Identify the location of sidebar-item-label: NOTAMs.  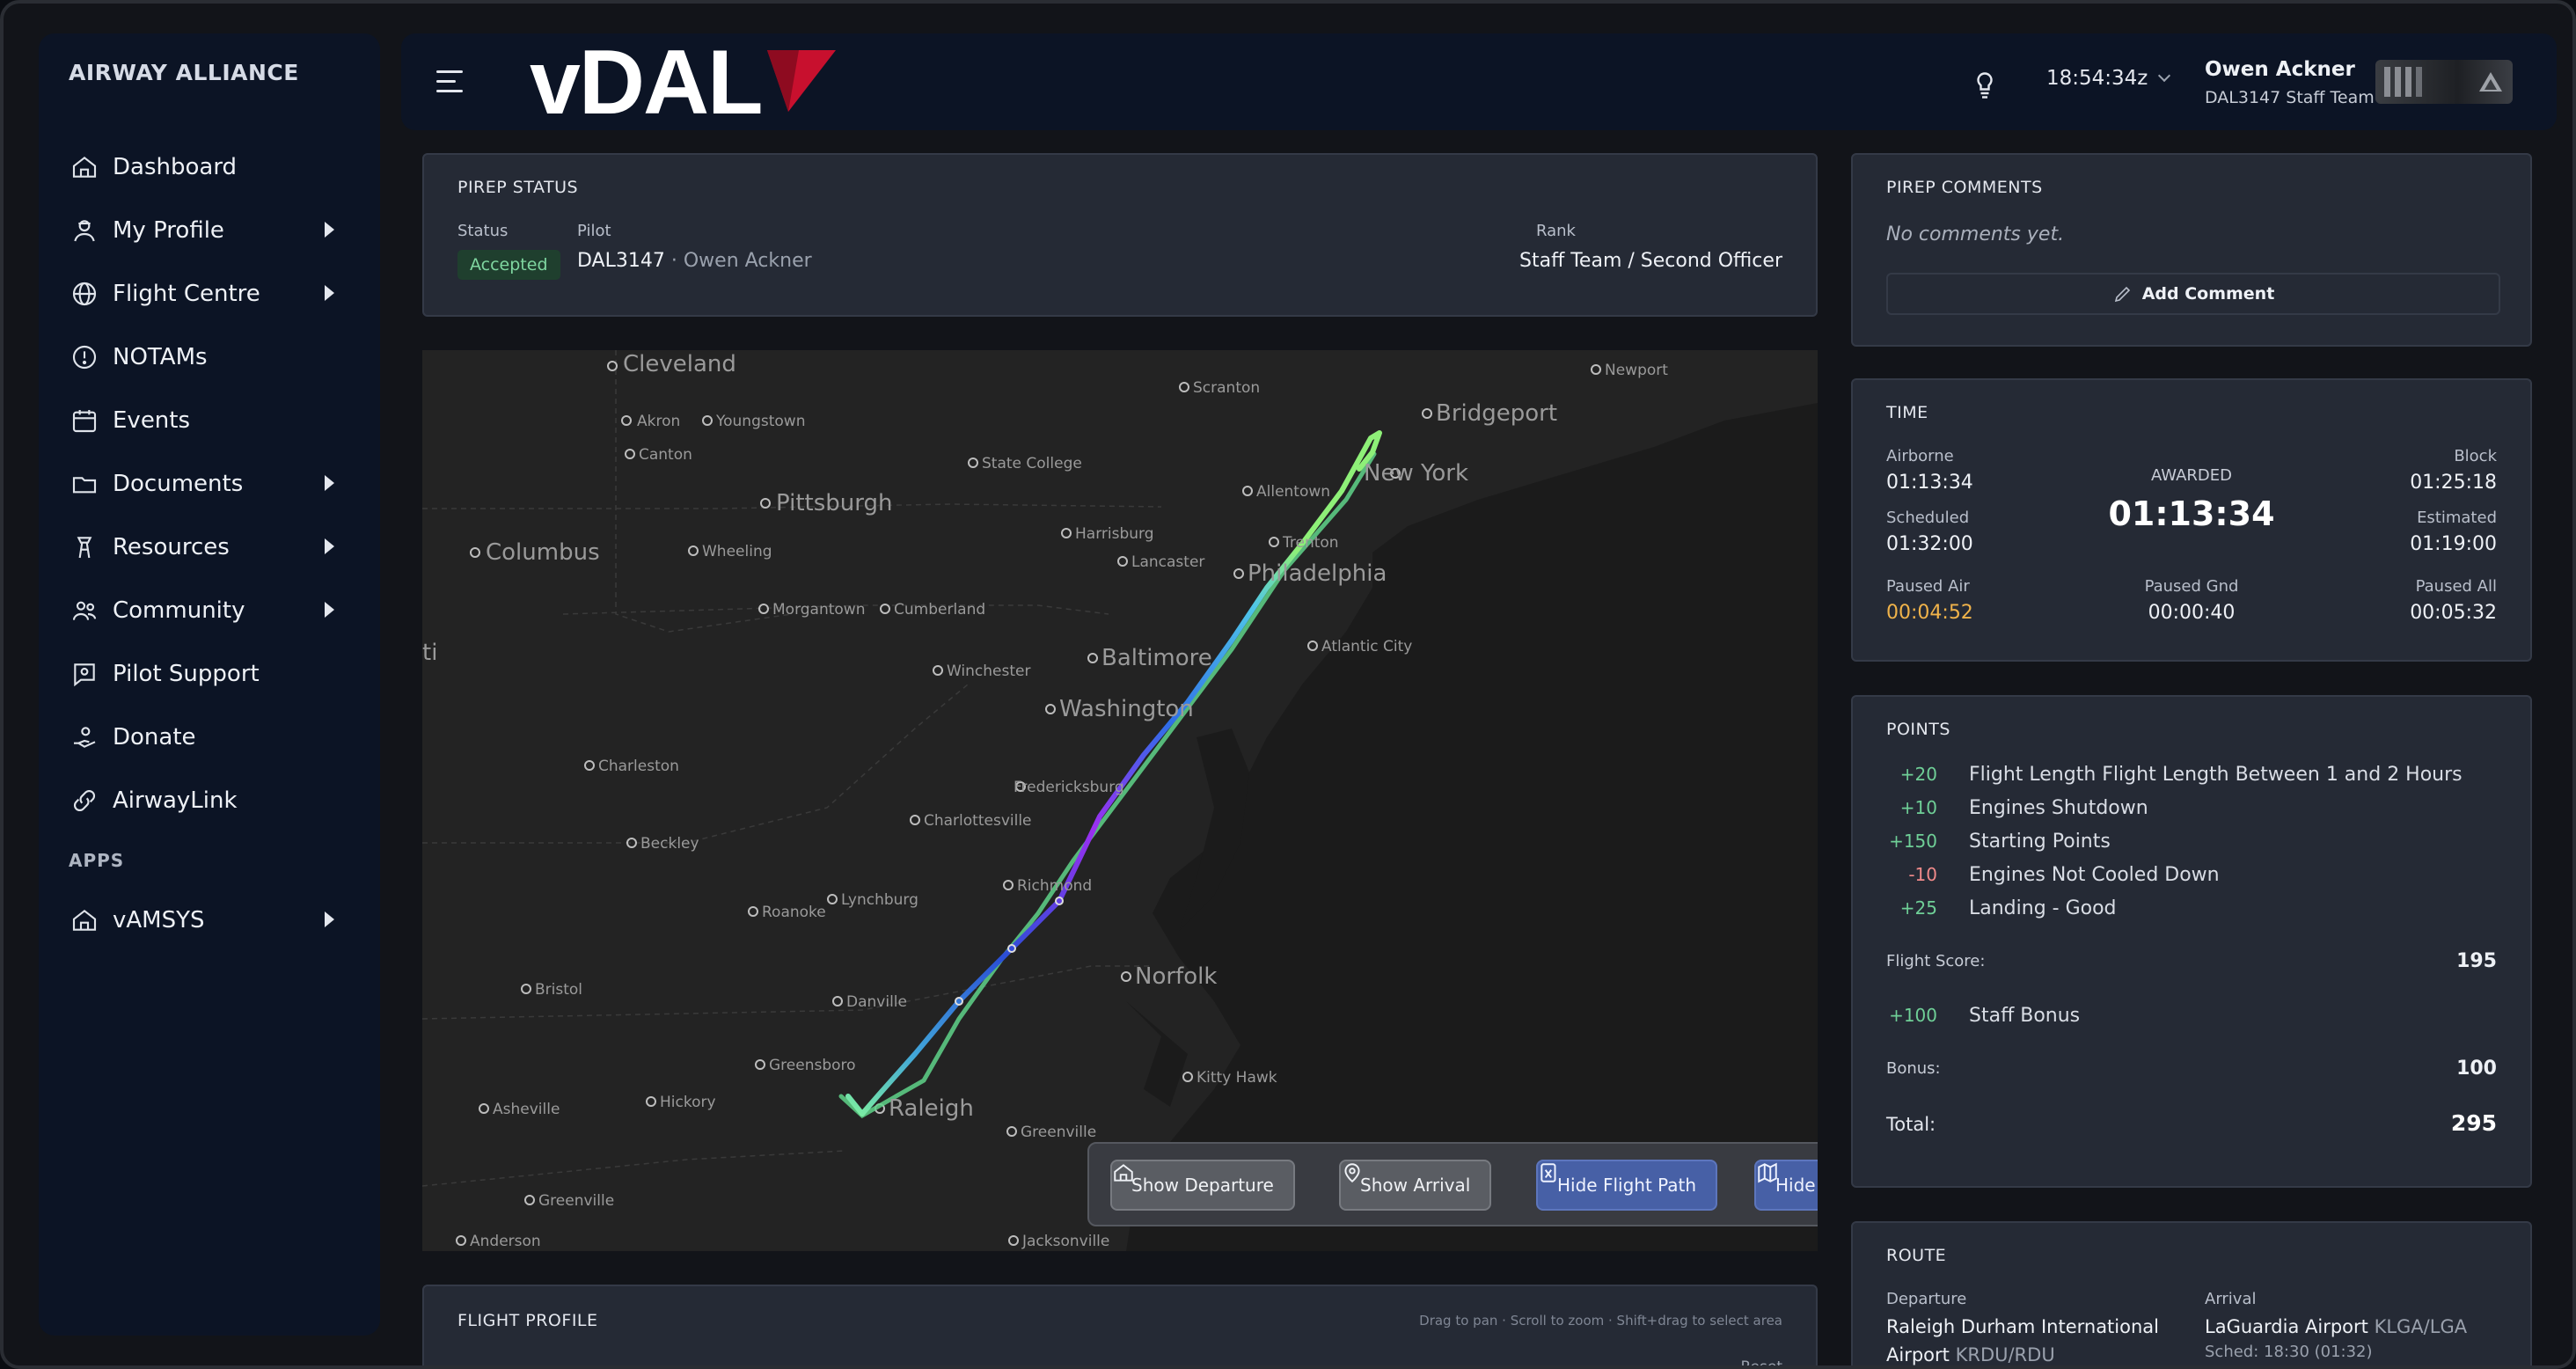
(160, 357).